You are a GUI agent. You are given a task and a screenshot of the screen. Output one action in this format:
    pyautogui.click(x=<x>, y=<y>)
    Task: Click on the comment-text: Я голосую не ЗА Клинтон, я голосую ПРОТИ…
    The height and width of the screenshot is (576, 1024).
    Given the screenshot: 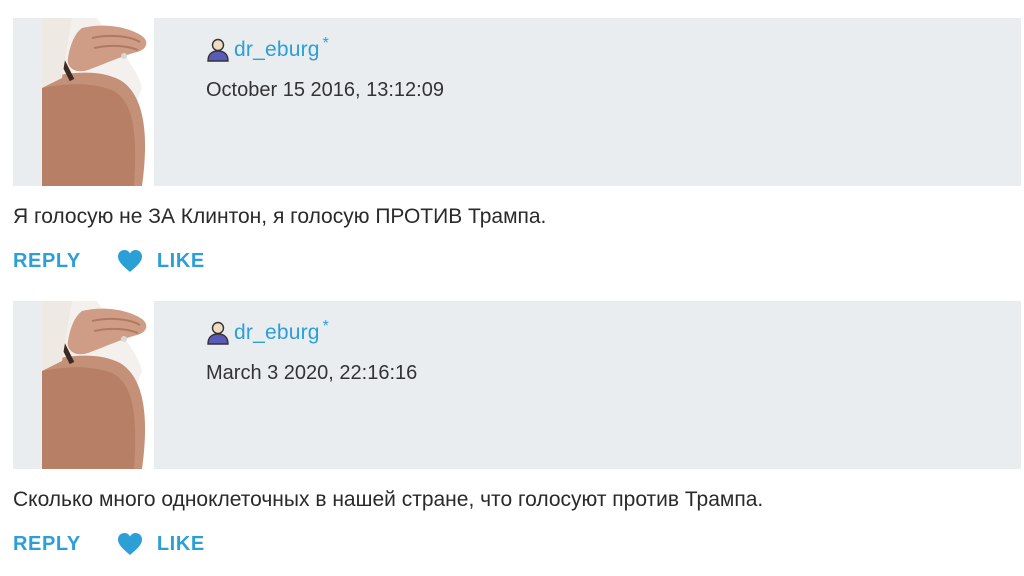 What is the action you would take?
    pyautogui.click(x=280, y=216)
    